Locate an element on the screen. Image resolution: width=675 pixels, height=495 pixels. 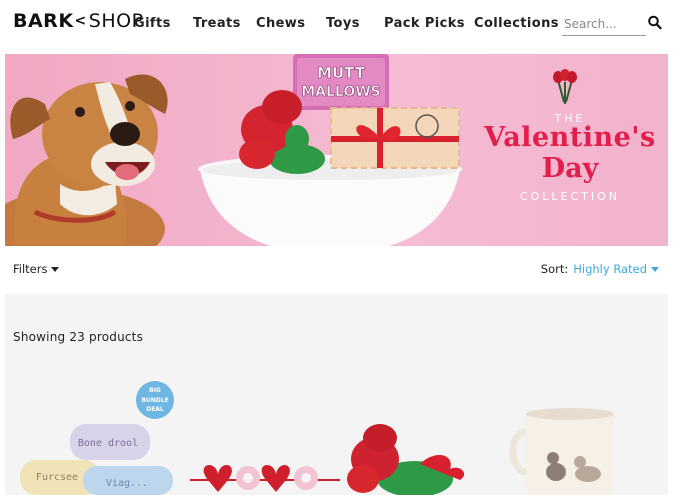
filters-button: Filters is located at coordinates (36, 269).